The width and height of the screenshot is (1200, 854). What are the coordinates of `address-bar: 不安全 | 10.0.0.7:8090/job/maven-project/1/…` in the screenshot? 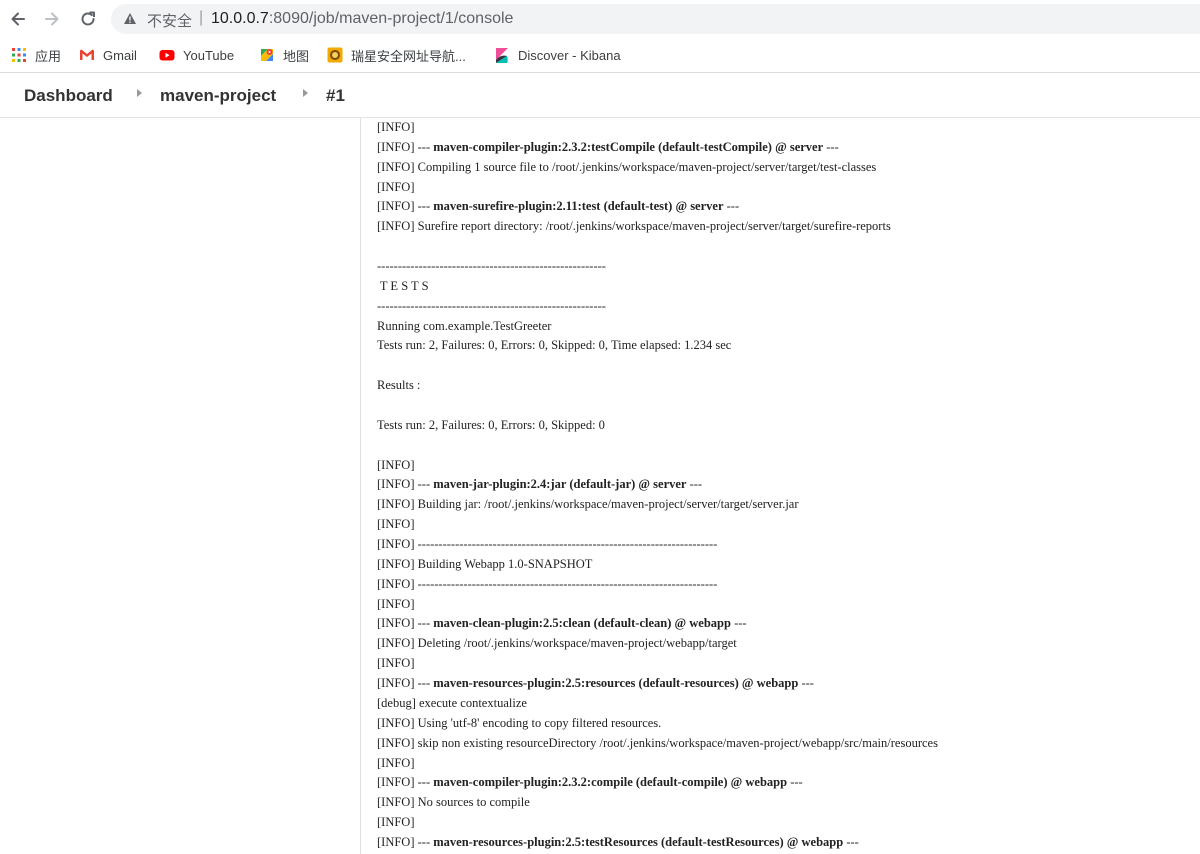 It's located at (655, 19).